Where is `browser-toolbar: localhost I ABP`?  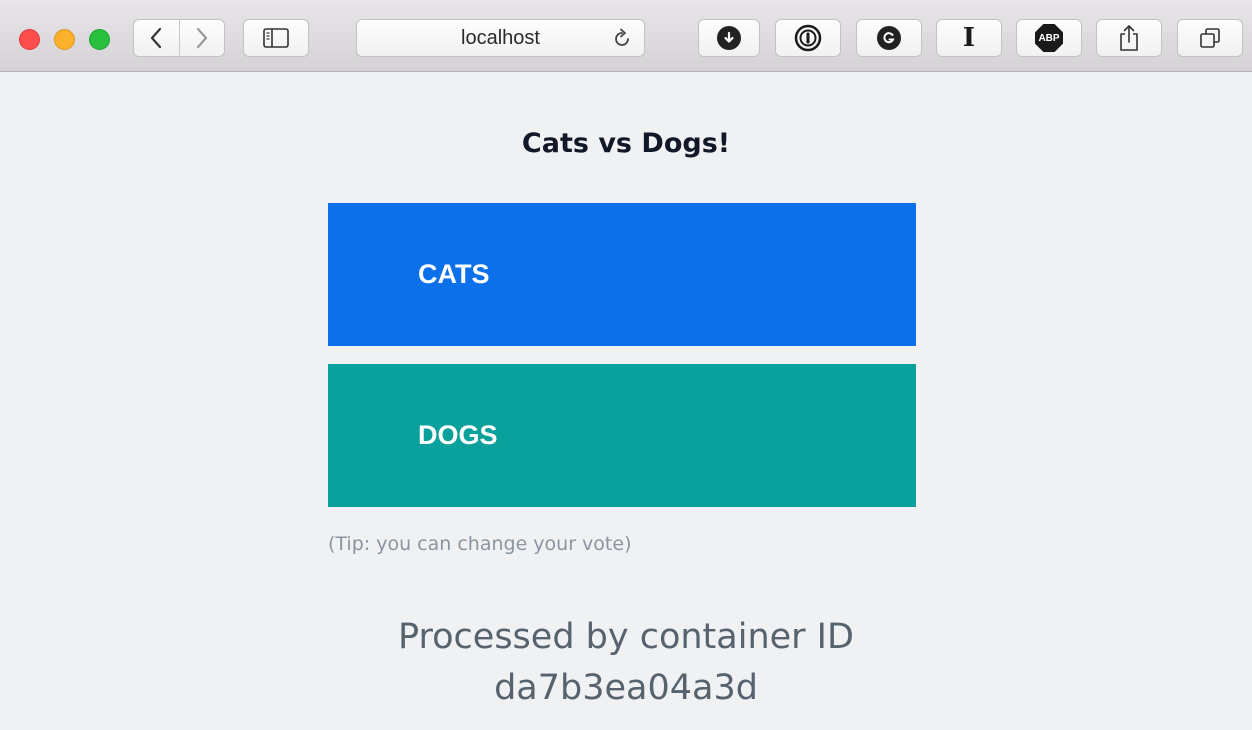
browser-toolbar: localhost I ABP is located at coordinates (626, 36).